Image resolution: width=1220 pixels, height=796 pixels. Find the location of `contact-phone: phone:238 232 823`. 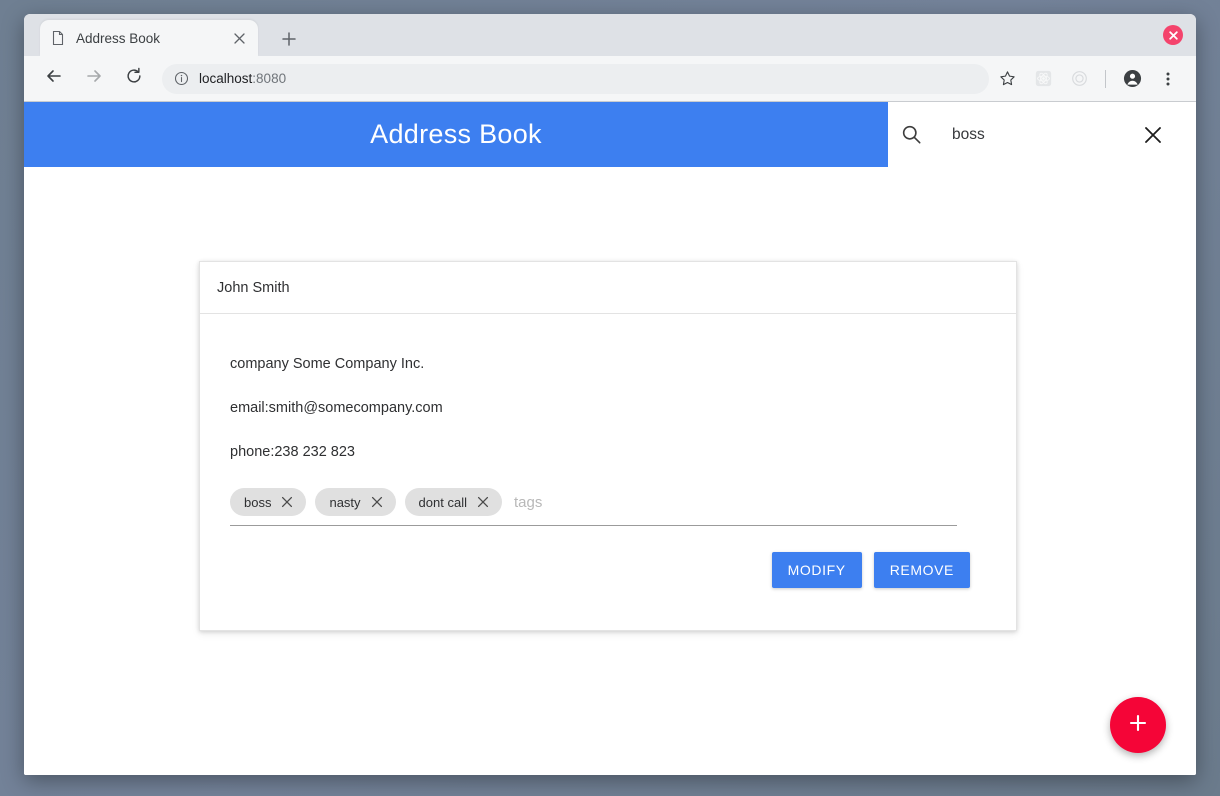

contact-phone: phone:238 232 823 is located at coordinates (292, 452).